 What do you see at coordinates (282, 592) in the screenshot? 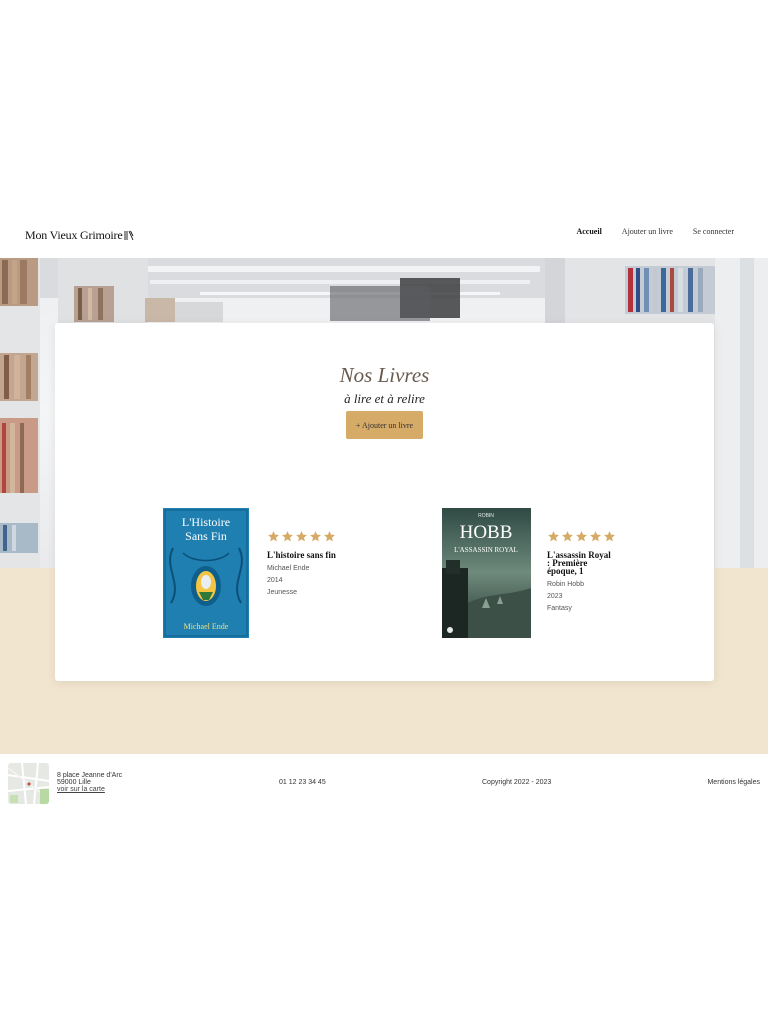
I see `book-genre: Jeunesse` at bounding box center [282, 592].